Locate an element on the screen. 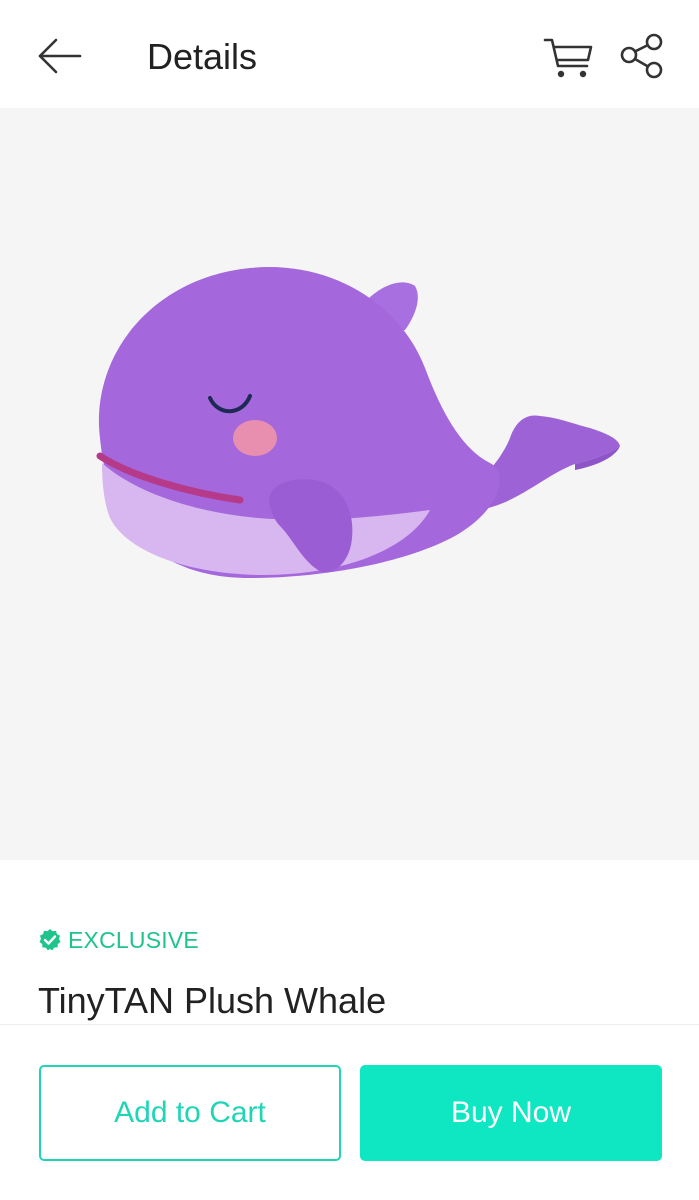 This screenshot has height=1200, width=699. arrow-left-icon is located at coordinates (60, 56).